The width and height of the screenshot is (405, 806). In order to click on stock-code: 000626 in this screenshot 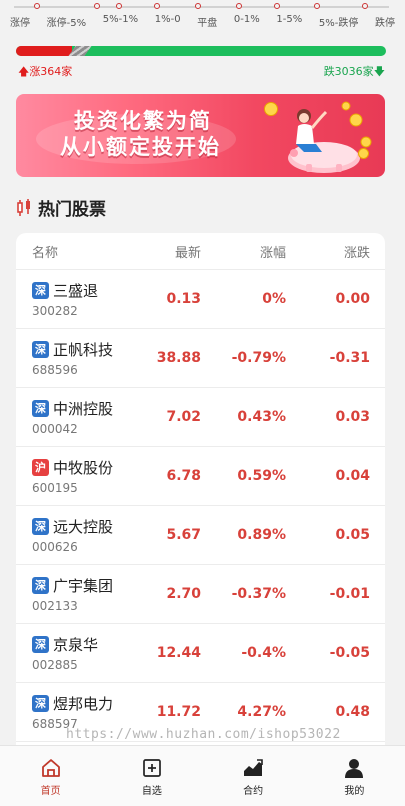, I will do `click(55, 547)`.